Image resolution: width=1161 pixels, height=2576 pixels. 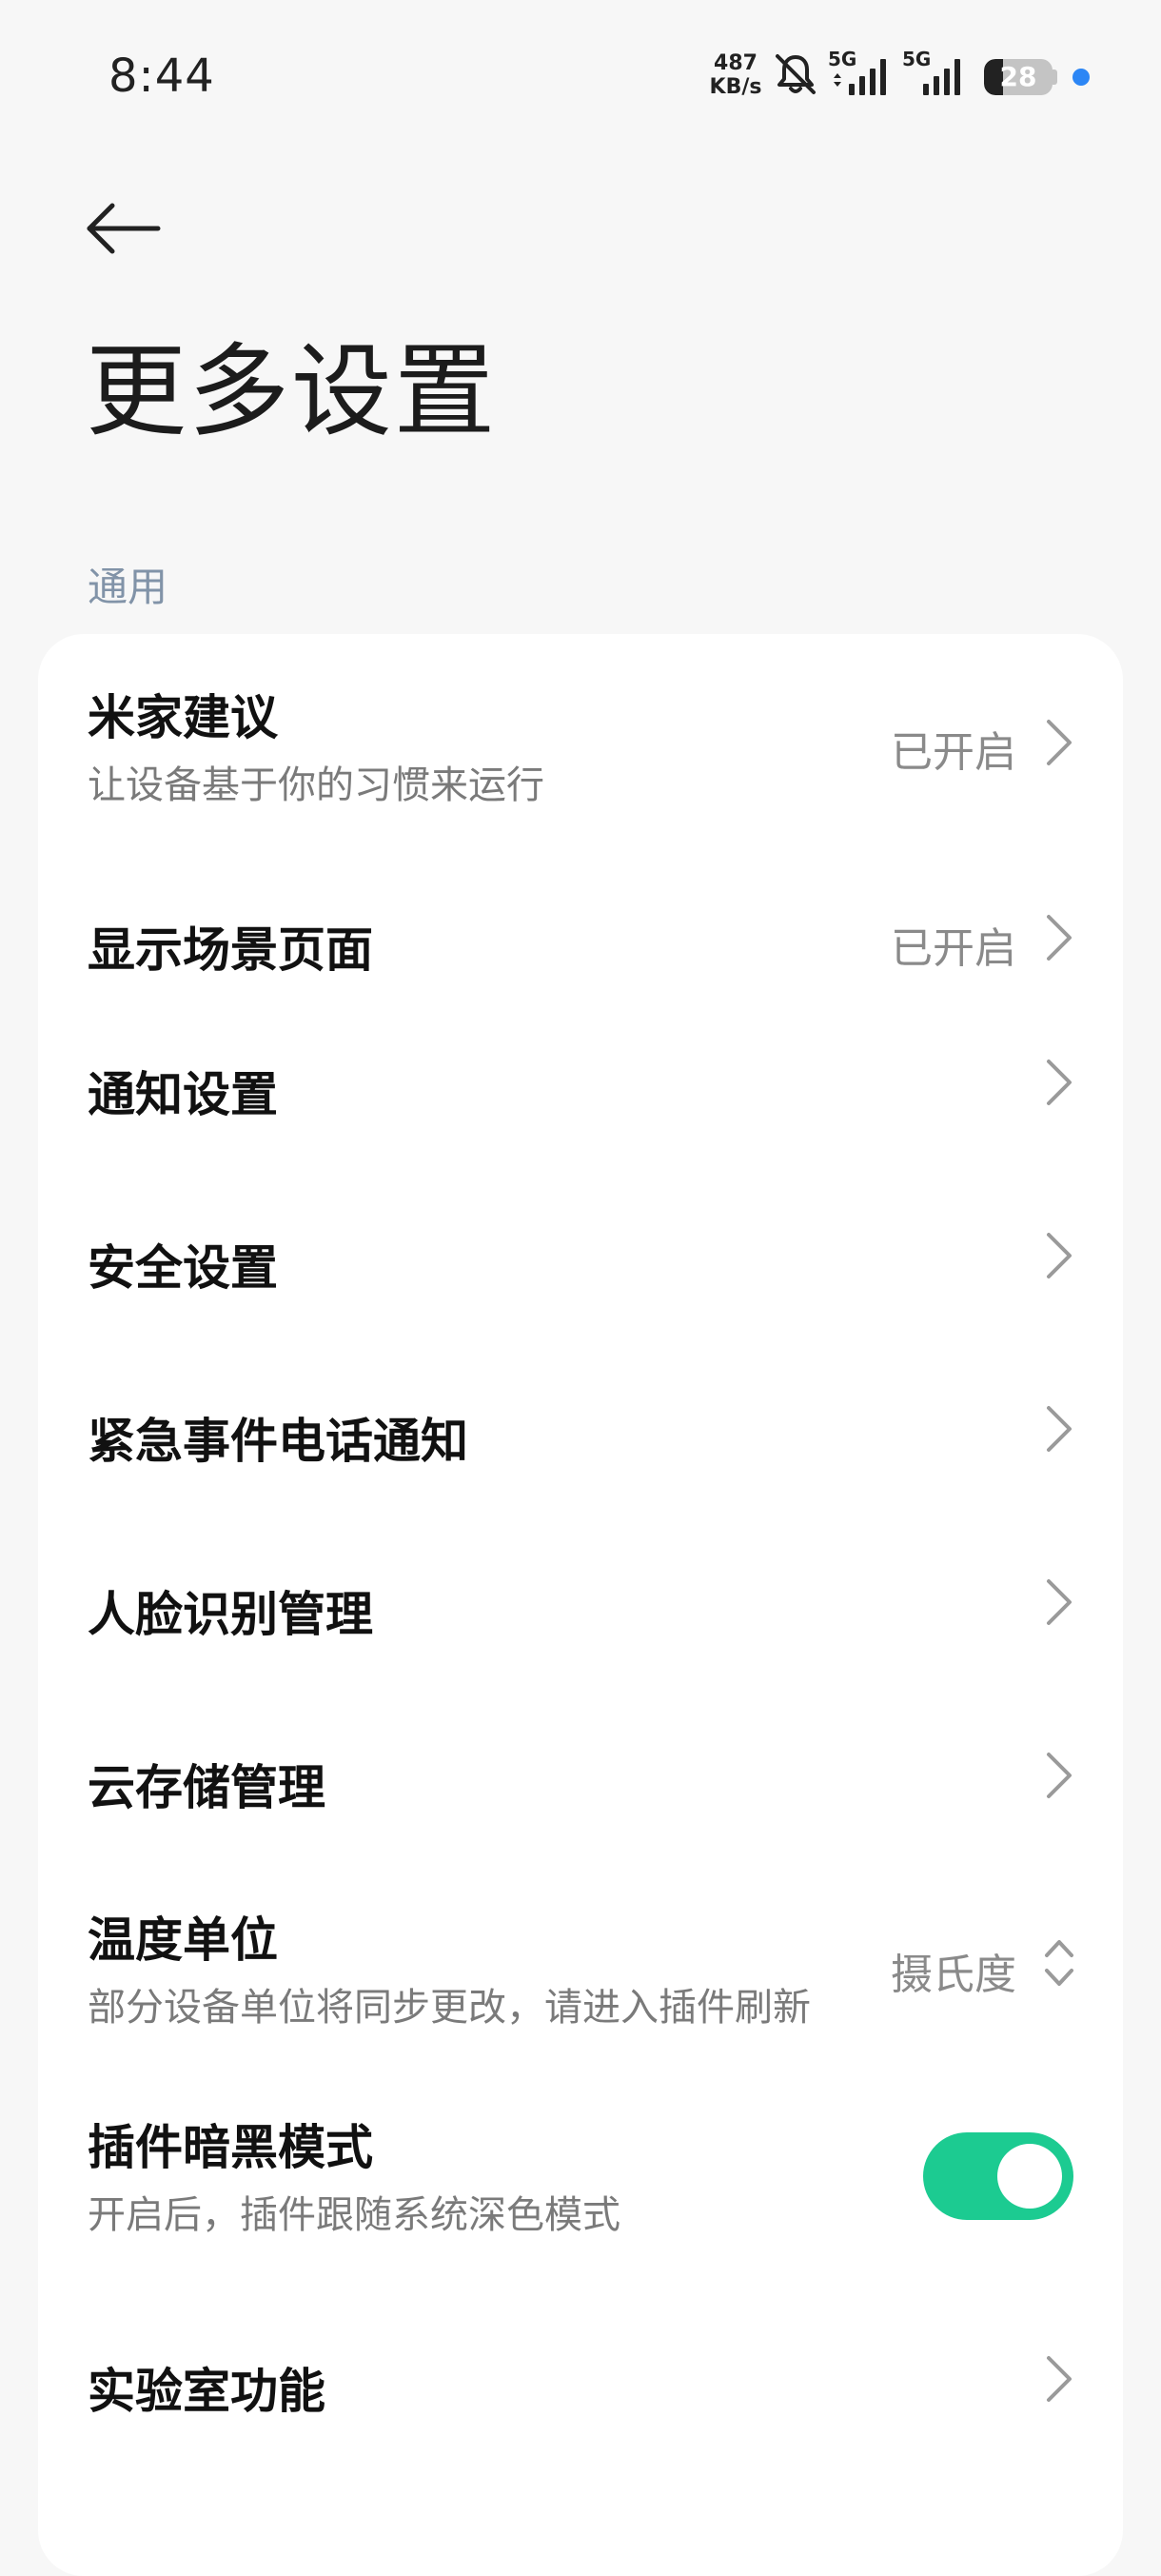 I want to click on dark-mode-toggle, so click(x=998, y=2176).